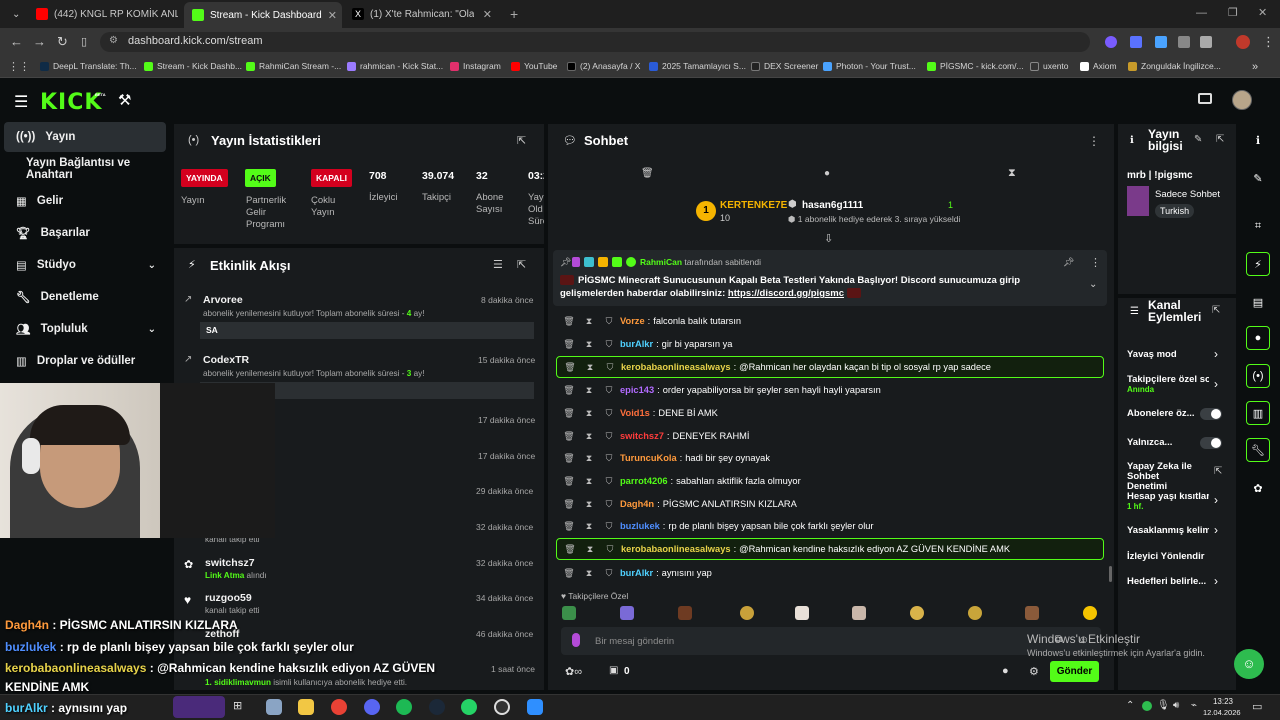  Describe the element at coordinates (422, 14) in the screenshot. I see `tab-x: X (1) X'te Rahmican: "Olayı Bilenle ✕` at that location.